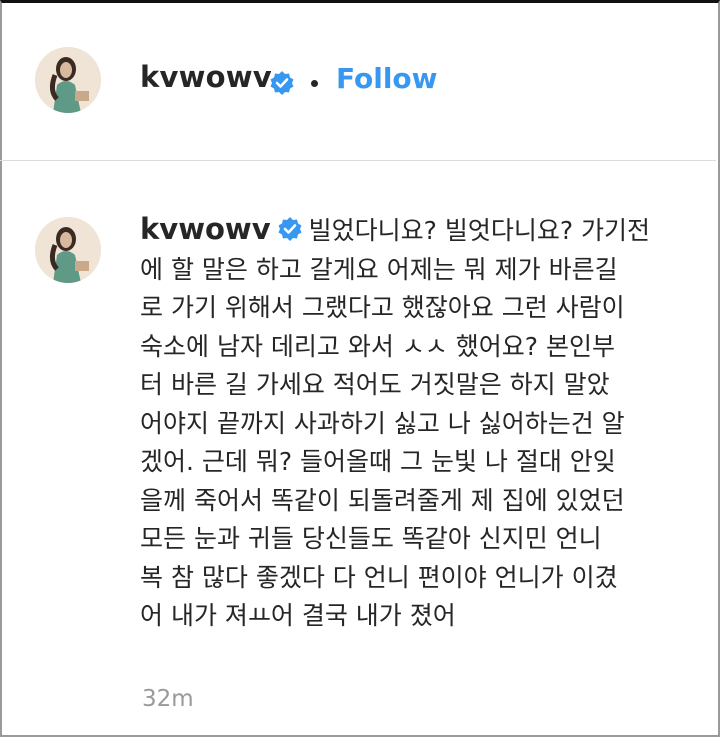 This screenshot has height=737, width=720. I want to click on comment-text: 모든 눈과 귀들 당신들도 똑같아 신지민 언니, so click(371, 538).